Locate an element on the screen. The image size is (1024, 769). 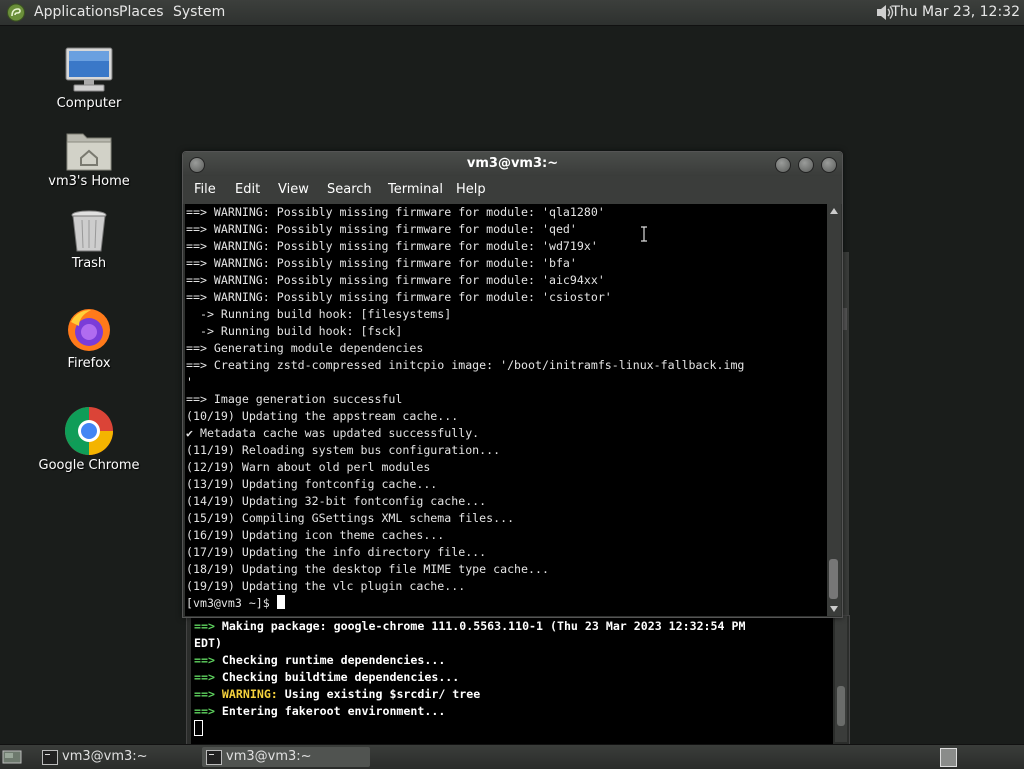
mate-logo-icon is located at coordinates (16, 12).